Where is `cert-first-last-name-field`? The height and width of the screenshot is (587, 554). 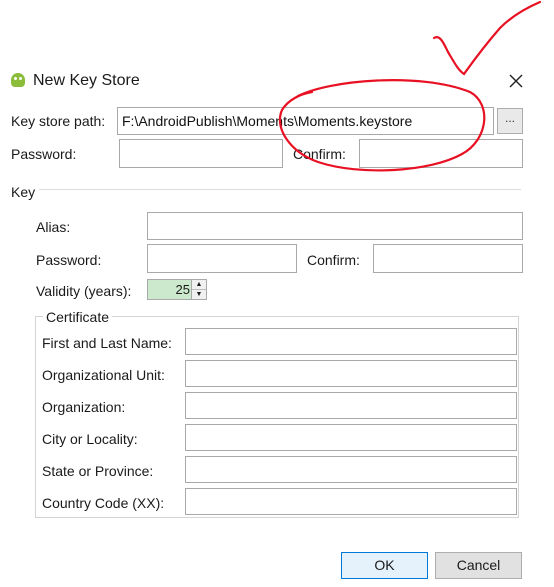
cert-first-last-name-field is located at coordinates (351, 341).